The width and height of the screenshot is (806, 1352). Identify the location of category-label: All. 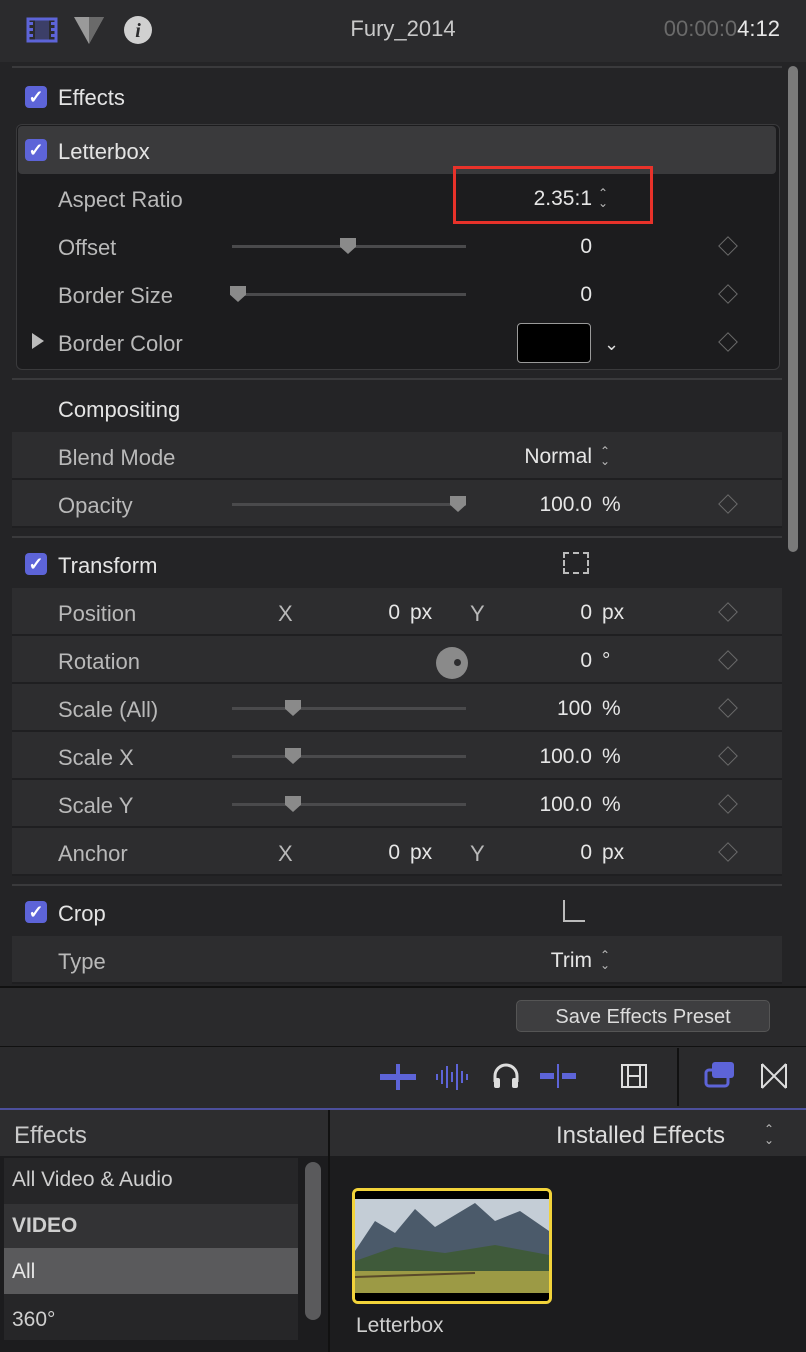
(24, 1271).